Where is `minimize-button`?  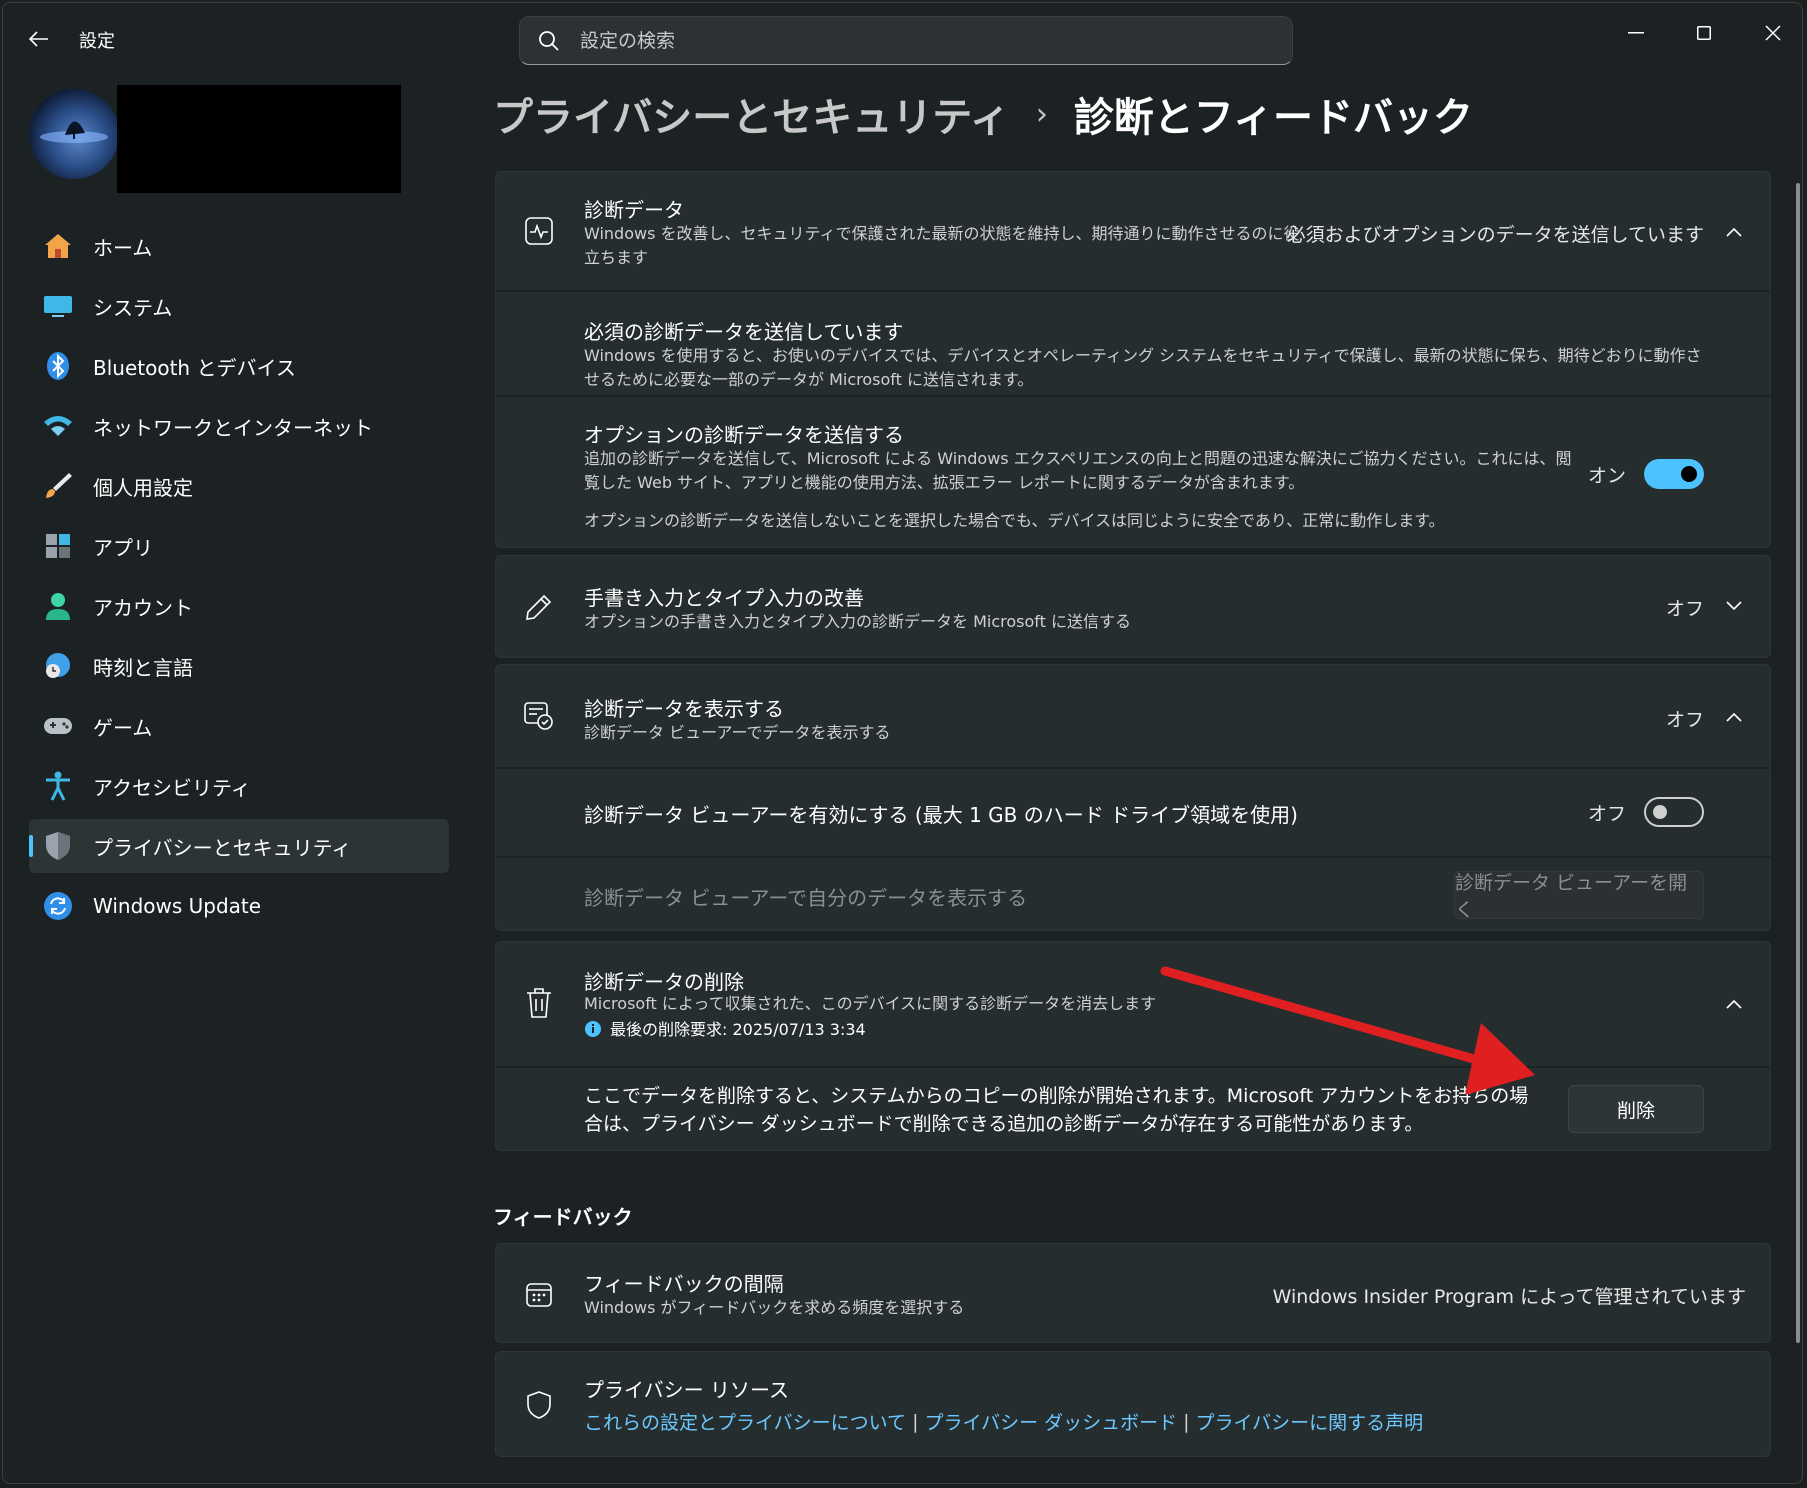
minimize-button is located at coordinates (1636, 33).